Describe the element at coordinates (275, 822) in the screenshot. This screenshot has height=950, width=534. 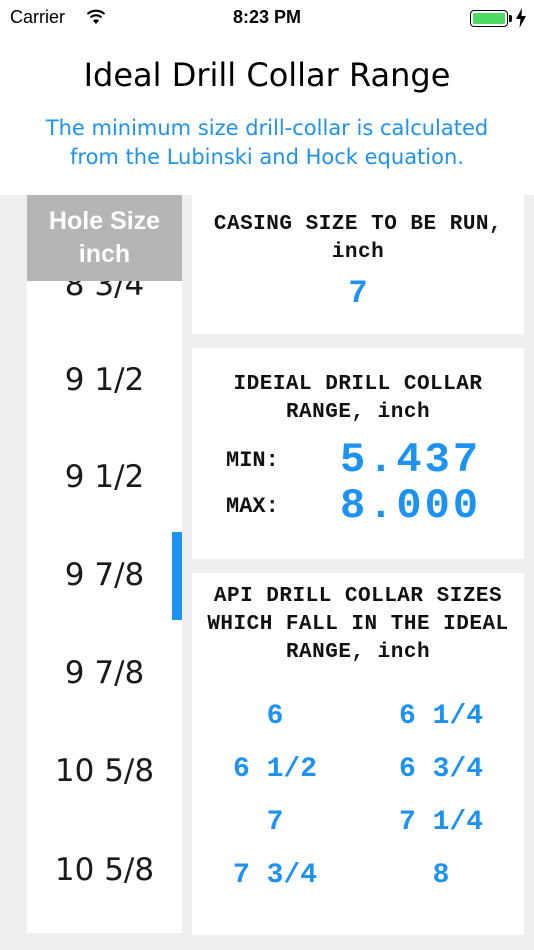
I see `api-size-value: 7` at that location.